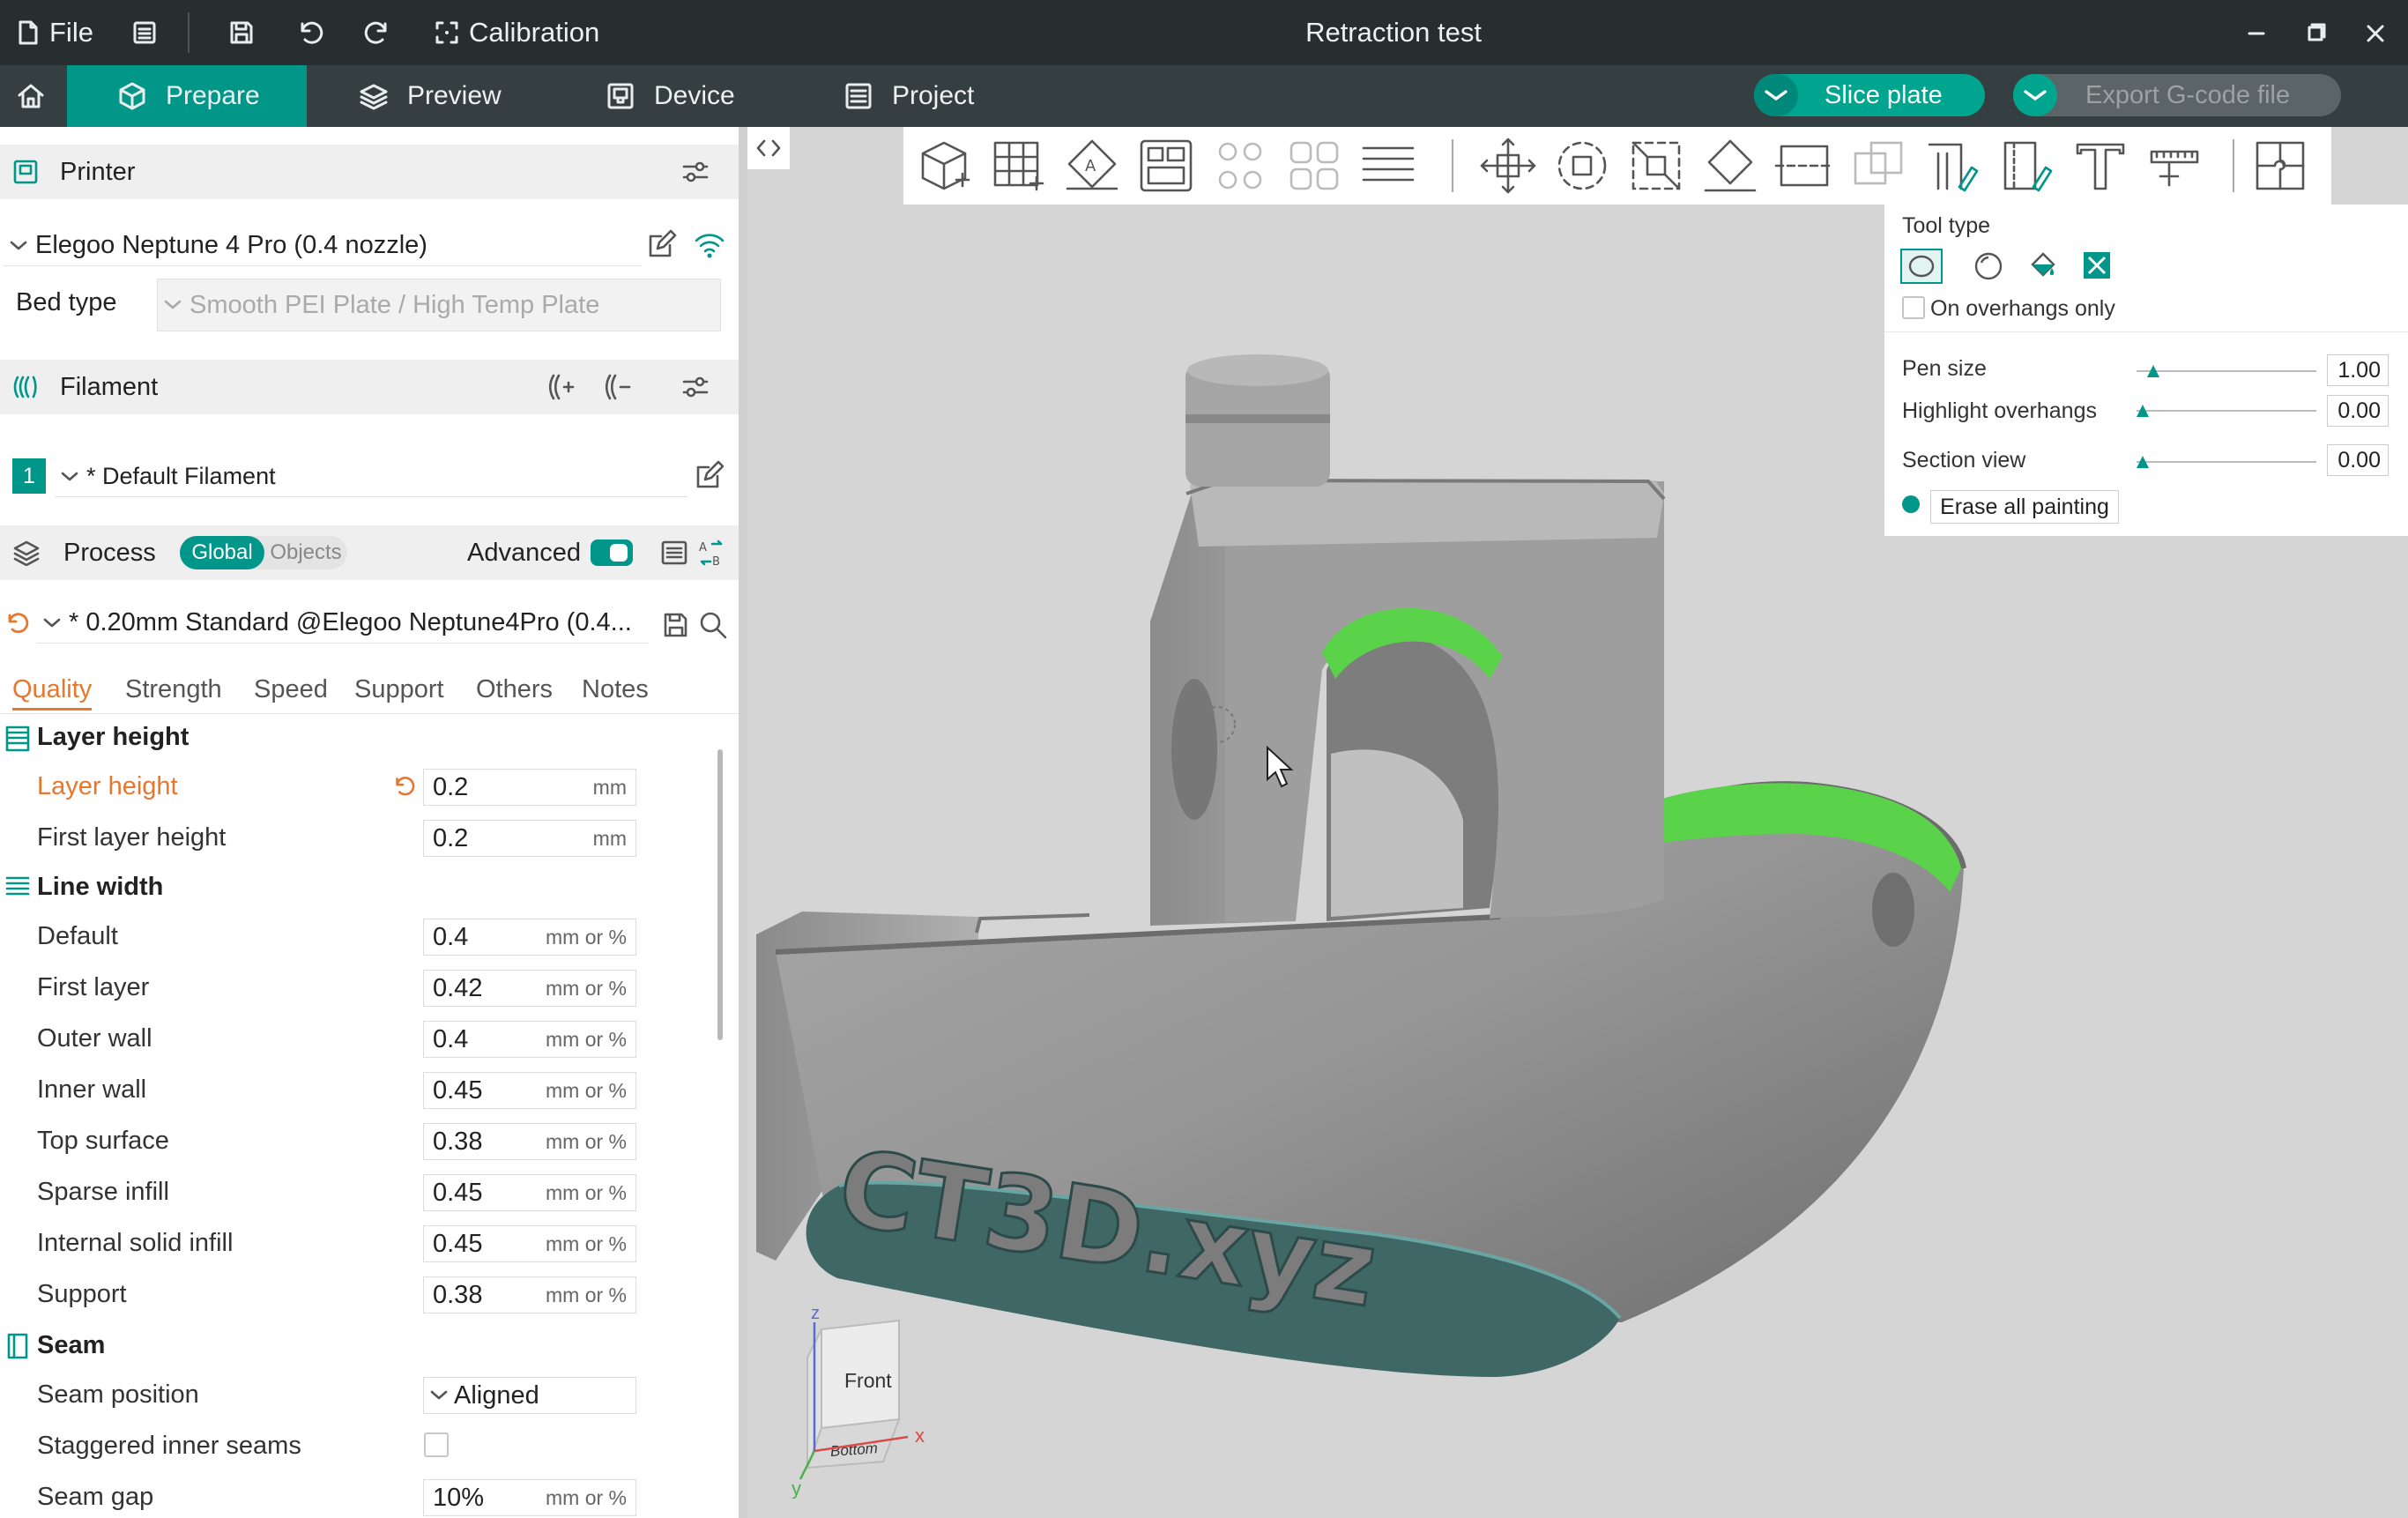  What do you see at coordinates (2315, 33) in the screenshot?
I see `maximize-button` at bounding box center [2315, 33].